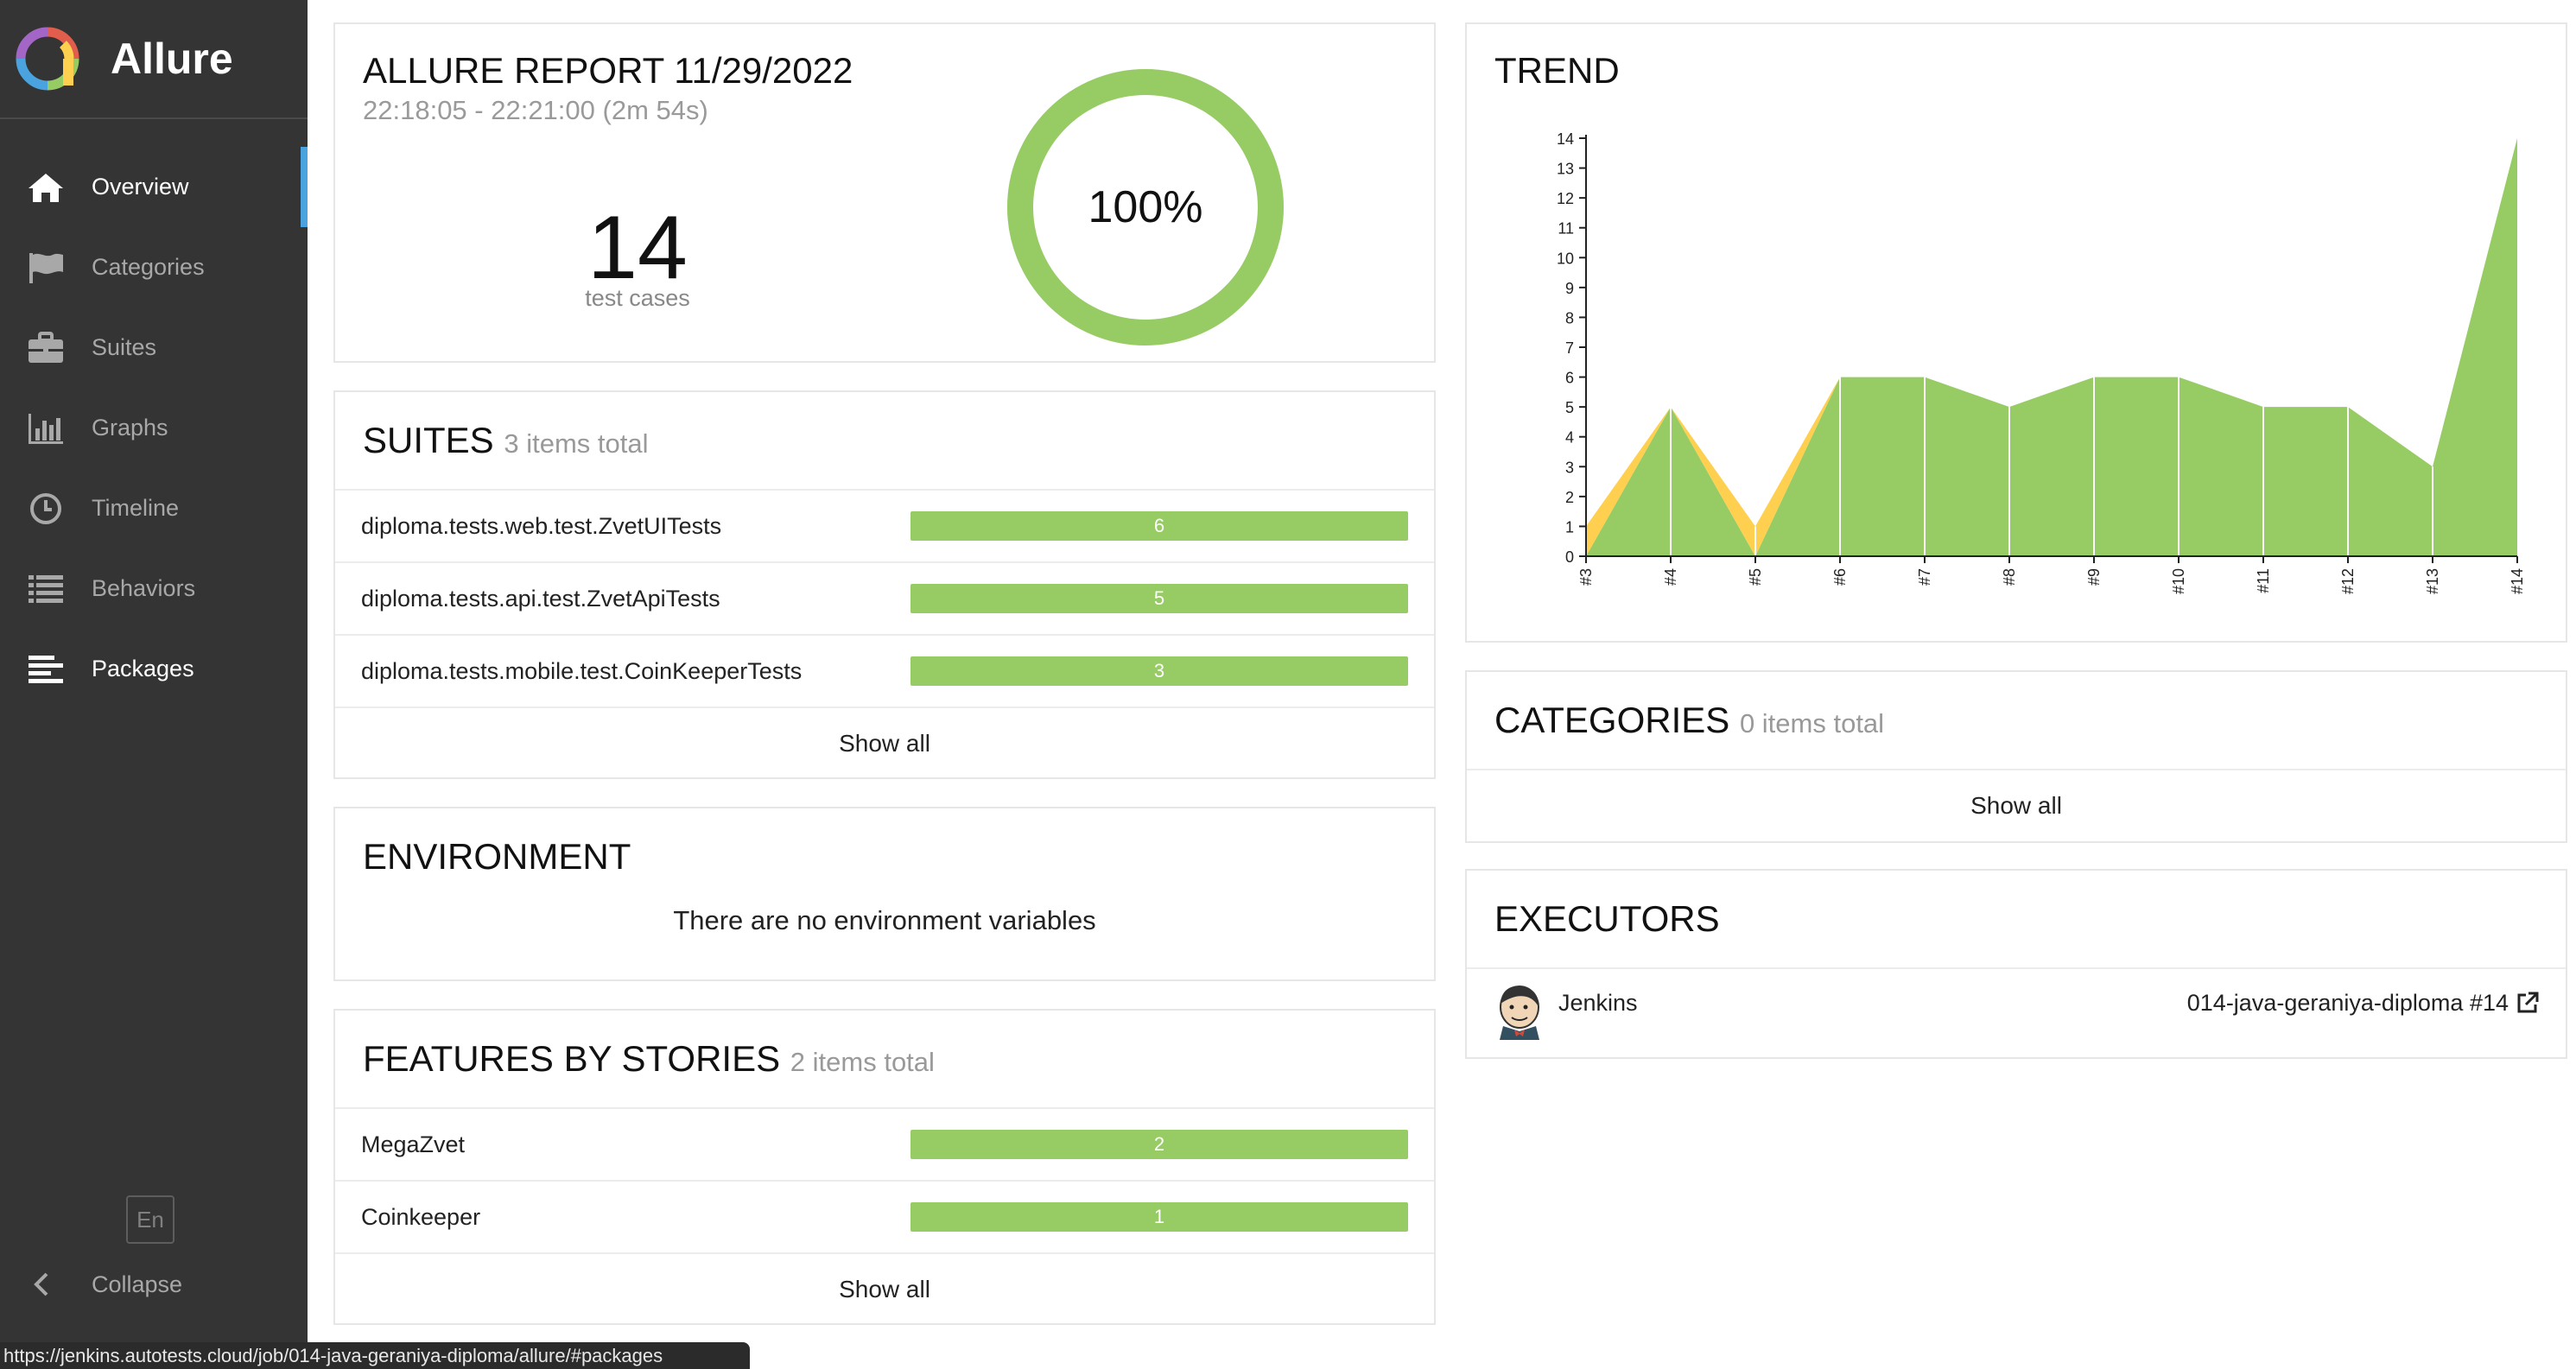 This screenshot has height=1369, width=2576. I want to click on briefcase-icon, so click(46, 348).